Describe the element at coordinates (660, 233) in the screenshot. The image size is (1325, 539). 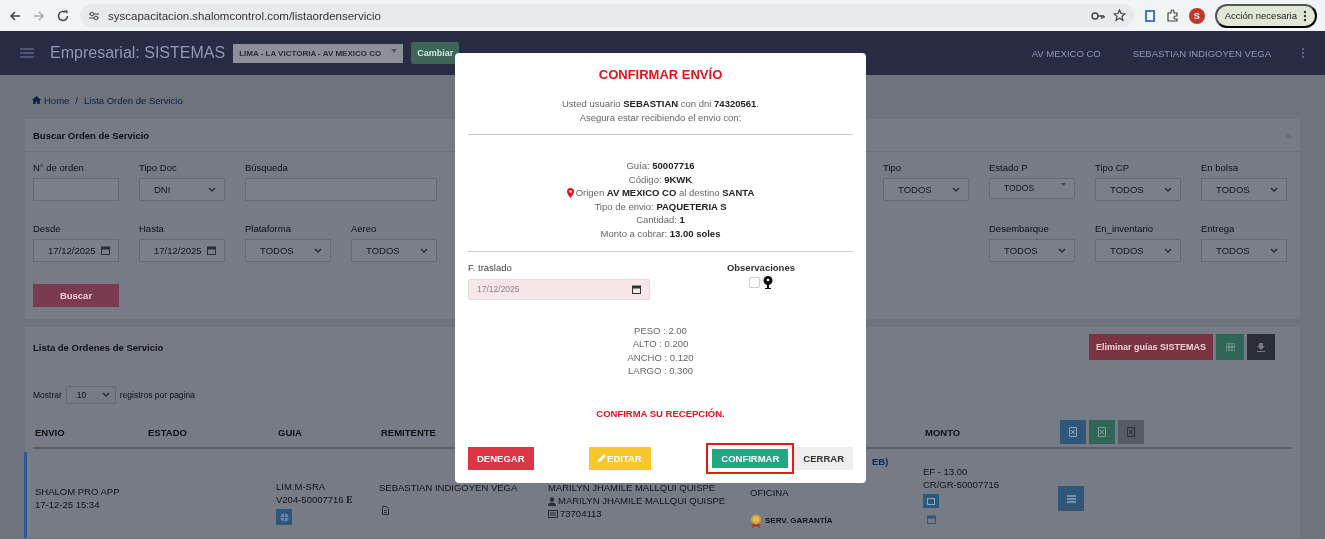
I see `detail-text: Monto a cobrar: 13.00 soles` at that location.